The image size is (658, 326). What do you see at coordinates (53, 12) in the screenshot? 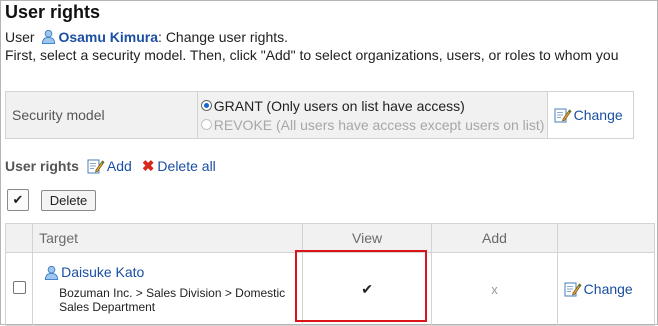
I see `page-title: User rights` at bounding box center [53, 12].